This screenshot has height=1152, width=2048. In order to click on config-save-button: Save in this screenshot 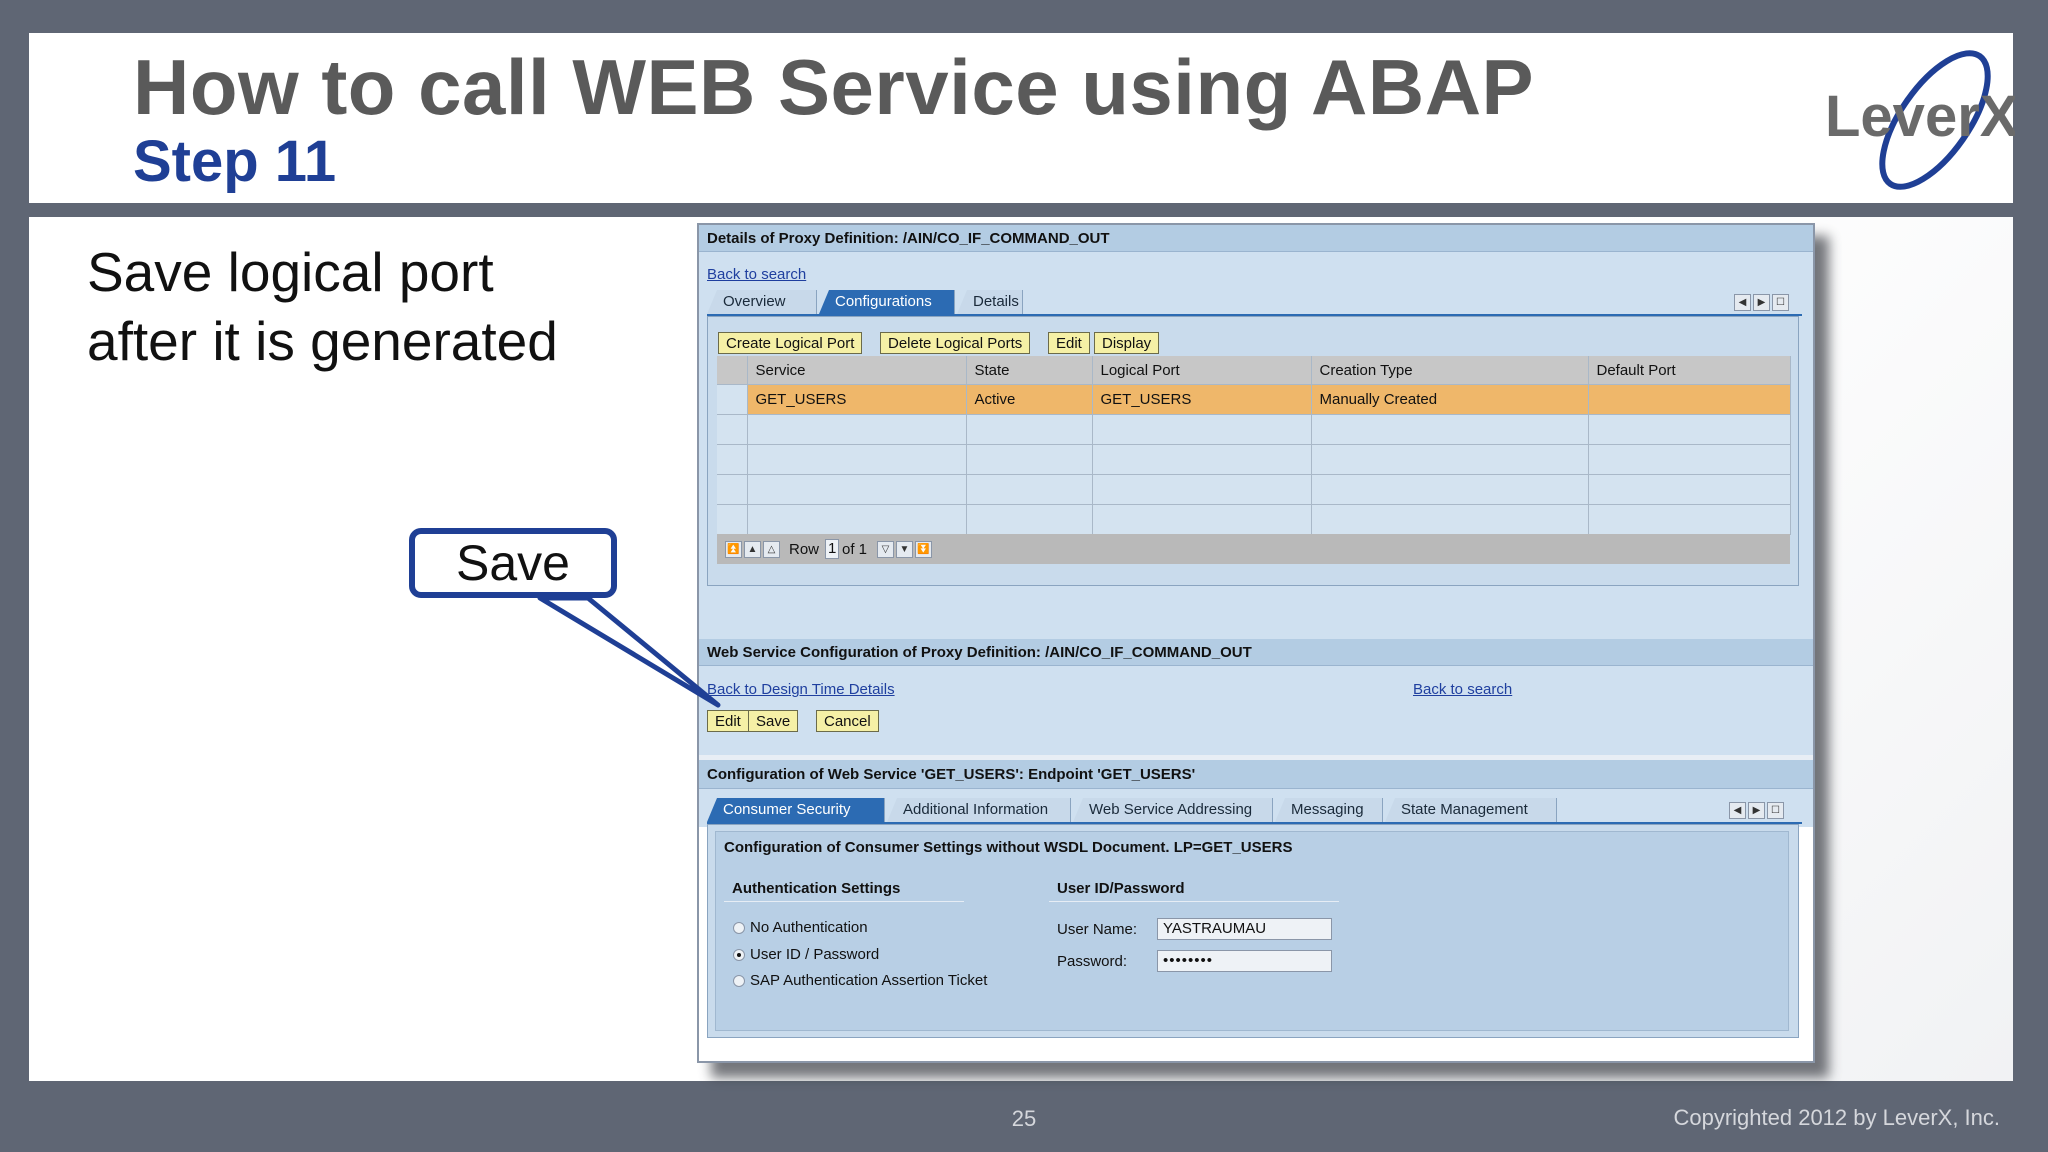, I will do `click(773, 721)`.